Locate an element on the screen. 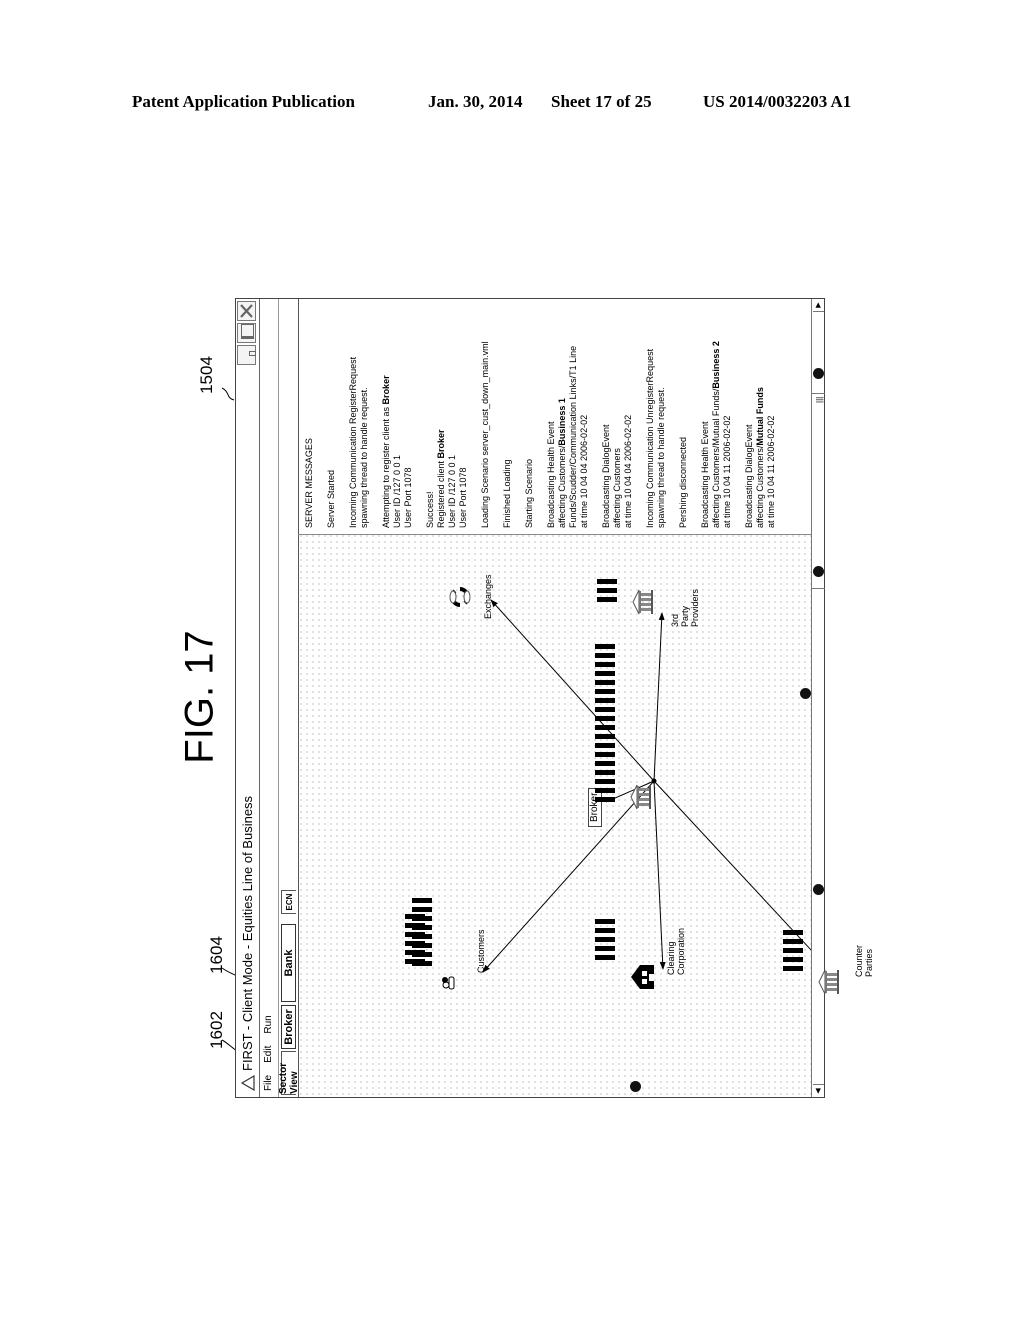  tab-bank: Bank is located at coordinates (288, 962).